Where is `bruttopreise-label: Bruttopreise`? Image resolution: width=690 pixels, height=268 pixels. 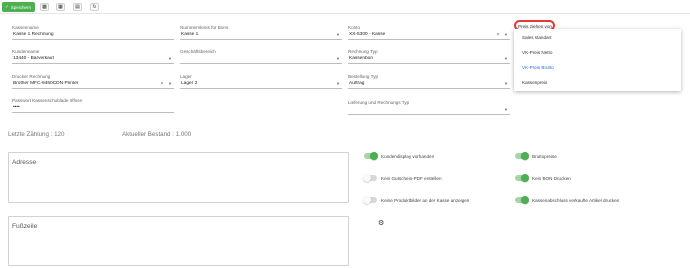 bruttopreise-label: Bruttopreise is located at coordinates (544, 156).